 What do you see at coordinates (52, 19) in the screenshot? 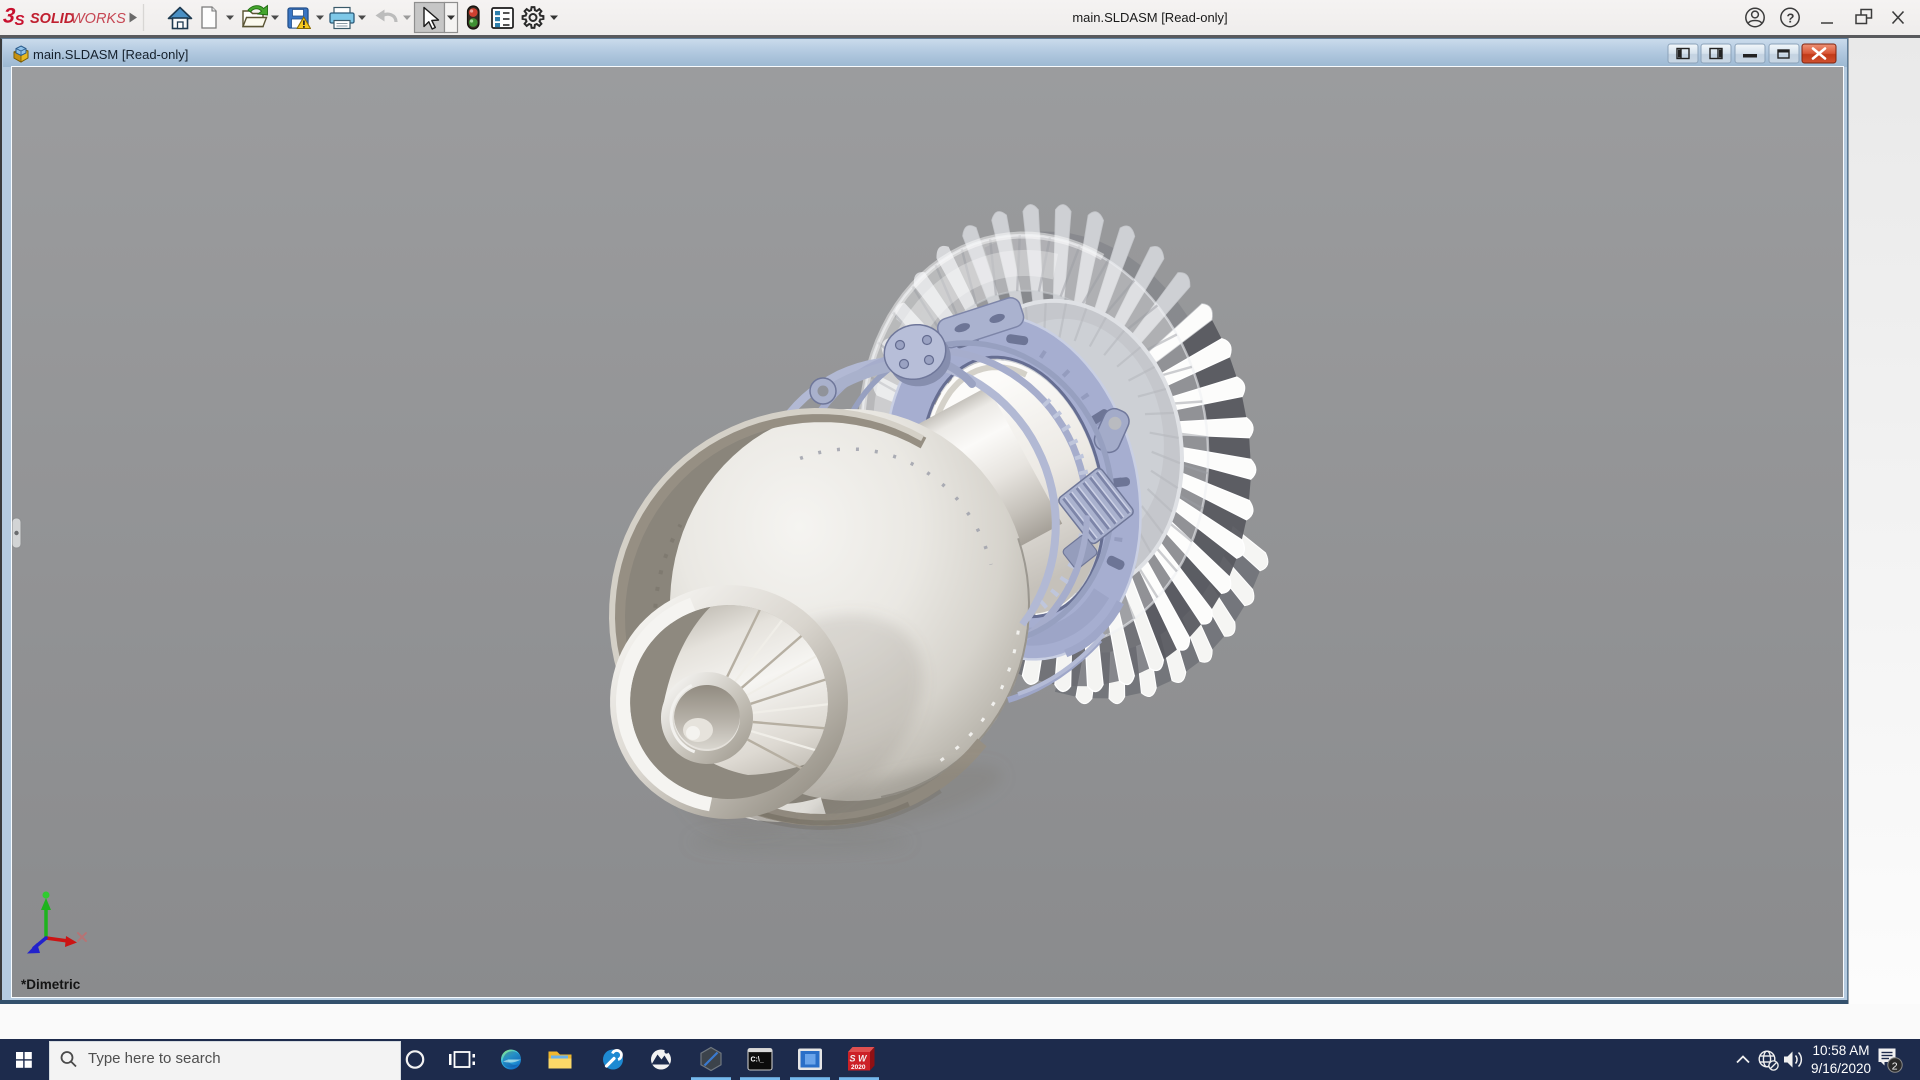
I see `svg-text: SOLID` at bounding box center [52, 19].